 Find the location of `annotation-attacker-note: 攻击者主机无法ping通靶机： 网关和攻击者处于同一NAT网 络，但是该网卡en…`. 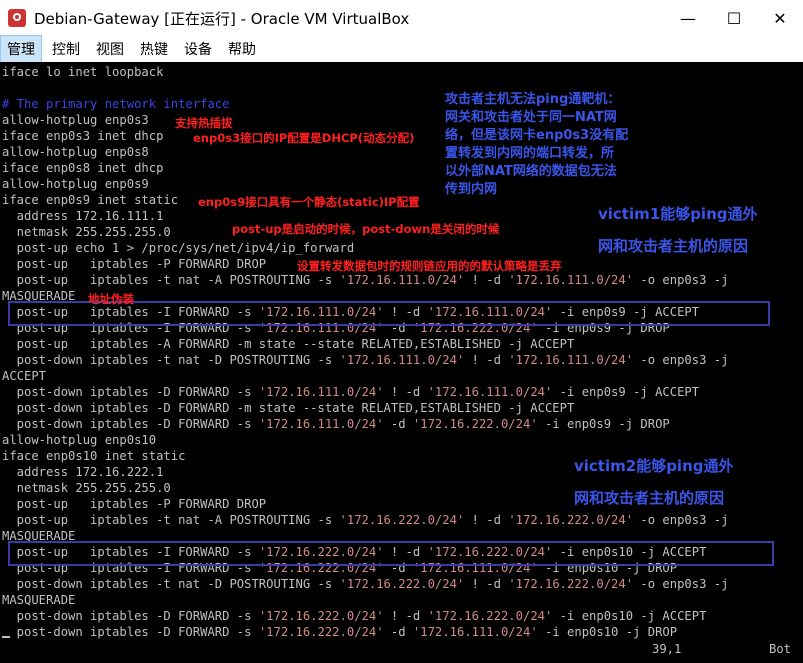

annotation-attacker-note: 攻击者主机无法ping通靶机： 网关和攻击者处于同一NAT网 络，但是该网卡en… is located at coordinates (537, 144).